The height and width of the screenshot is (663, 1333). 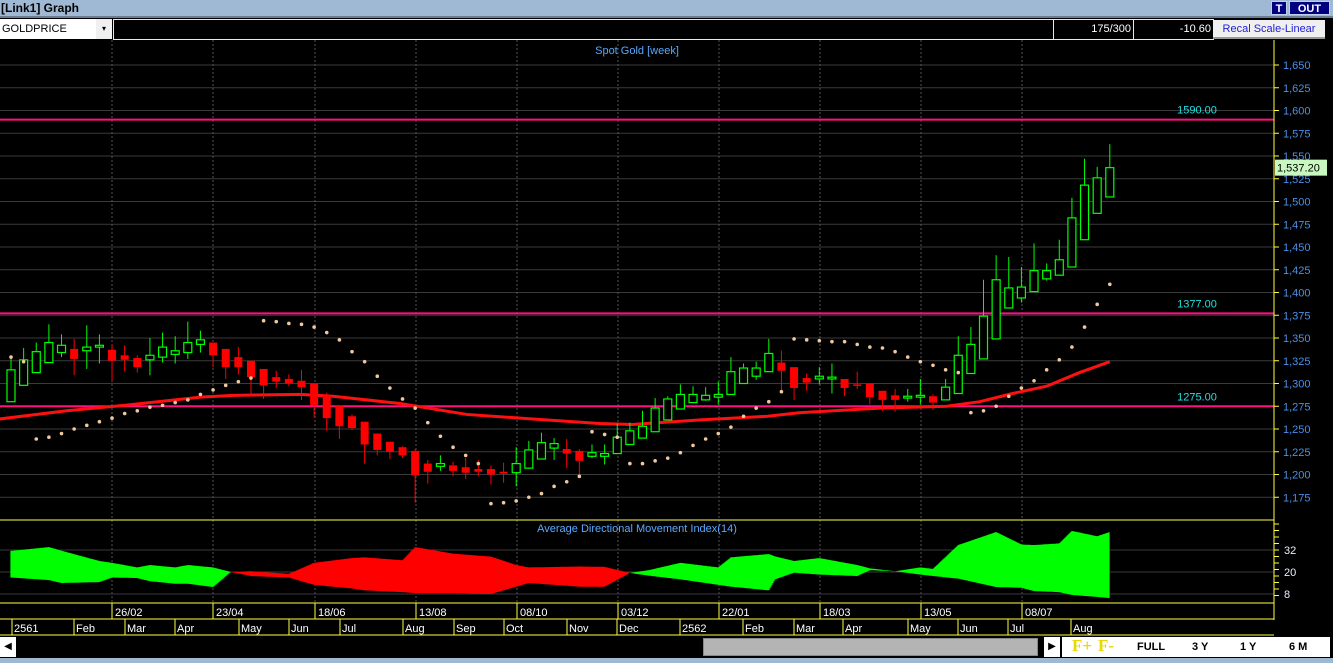 What do you see at coordinates (1279, 8) in the screenshot?
I see `t-button: T` at bounding box center [1279, 8].